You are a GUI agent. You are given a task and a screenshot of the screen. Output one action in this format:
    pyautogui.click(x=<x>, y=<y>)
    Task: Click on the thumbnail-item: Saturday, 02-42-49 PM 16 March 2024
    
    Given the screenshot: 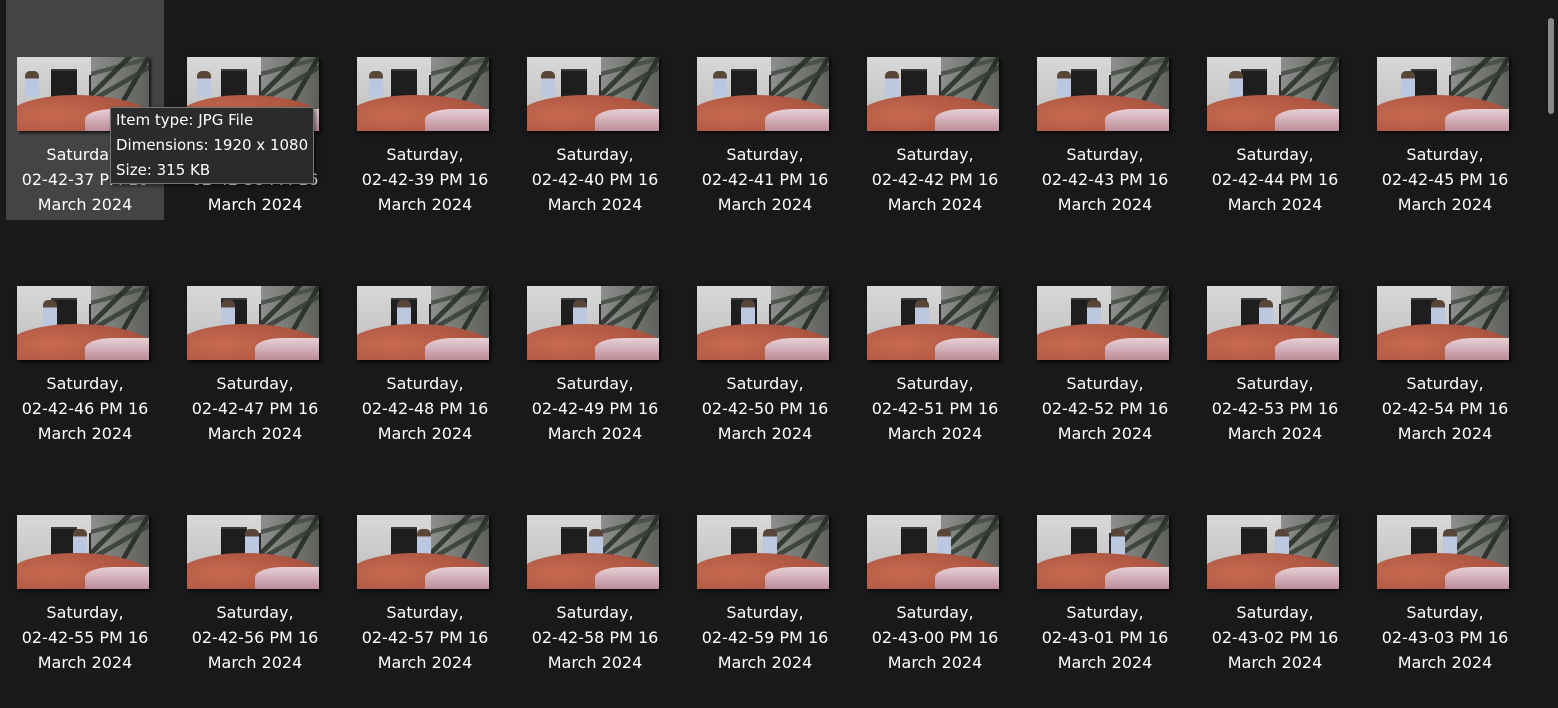 What is the action you would take?
    pyautogui.click(x=595, y=339)
    